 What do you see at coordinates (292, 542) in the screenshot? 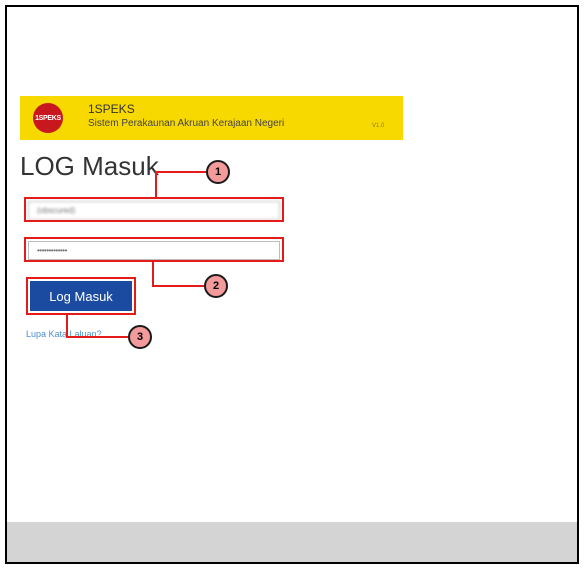
I see `footer-band` at bounding box center [292, 542].